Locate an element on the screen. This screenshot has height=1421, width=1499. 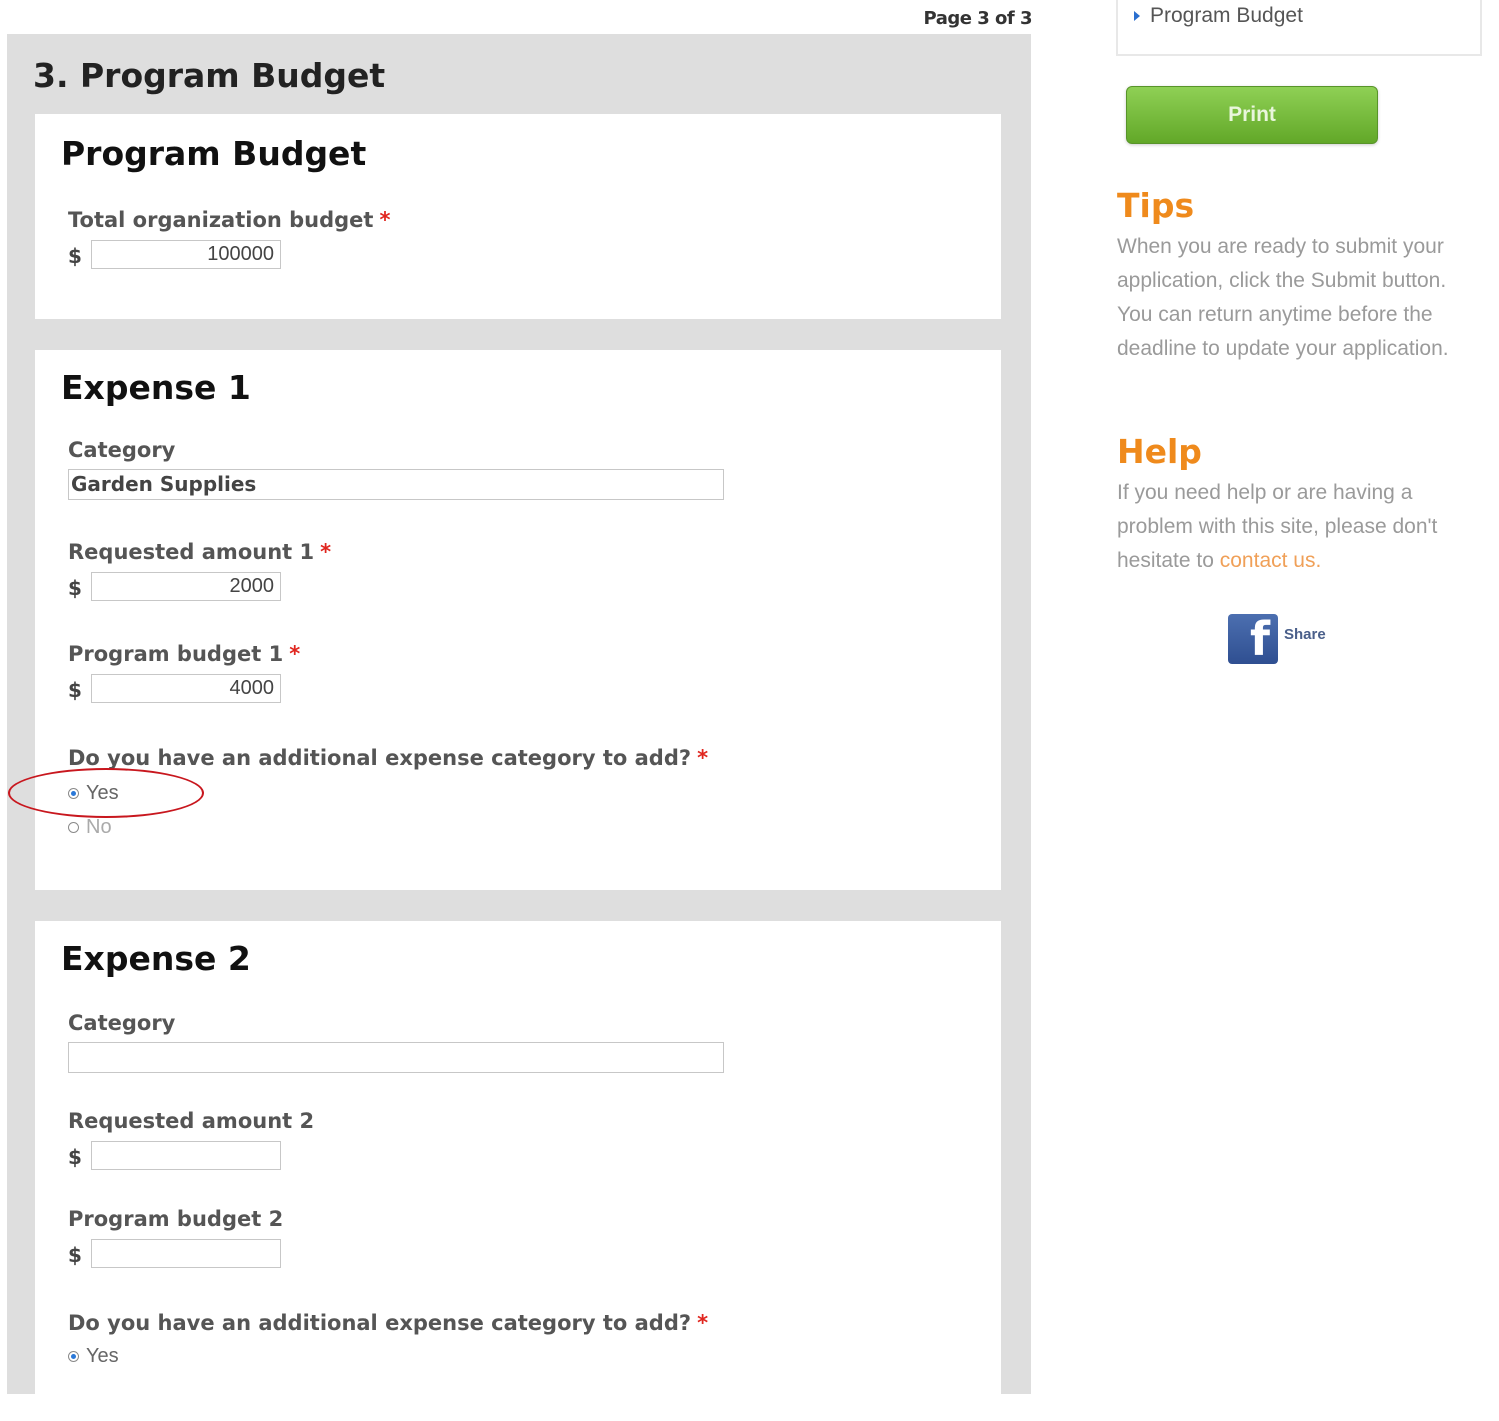
requested-amount-input is located at coordinates (186, 1155).